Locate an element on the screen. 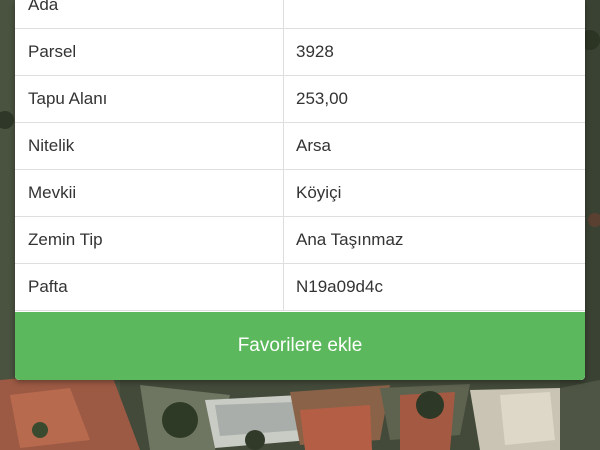 The width and height of the screenshot is (600, 450). row-value: 3928 is located at coordinates (315, 51).